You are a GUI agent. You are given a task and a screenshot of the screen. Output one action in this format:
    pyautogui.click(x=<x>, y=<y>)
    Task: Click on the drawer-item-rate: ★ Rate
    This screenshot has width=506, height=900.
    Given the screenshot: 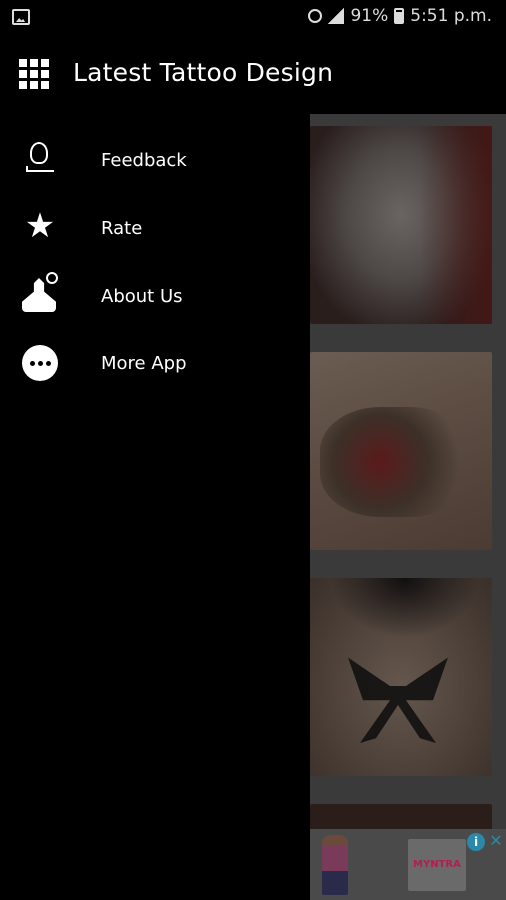 What is the action you would take?
    pyautogui.click(x=155, y=228)
    